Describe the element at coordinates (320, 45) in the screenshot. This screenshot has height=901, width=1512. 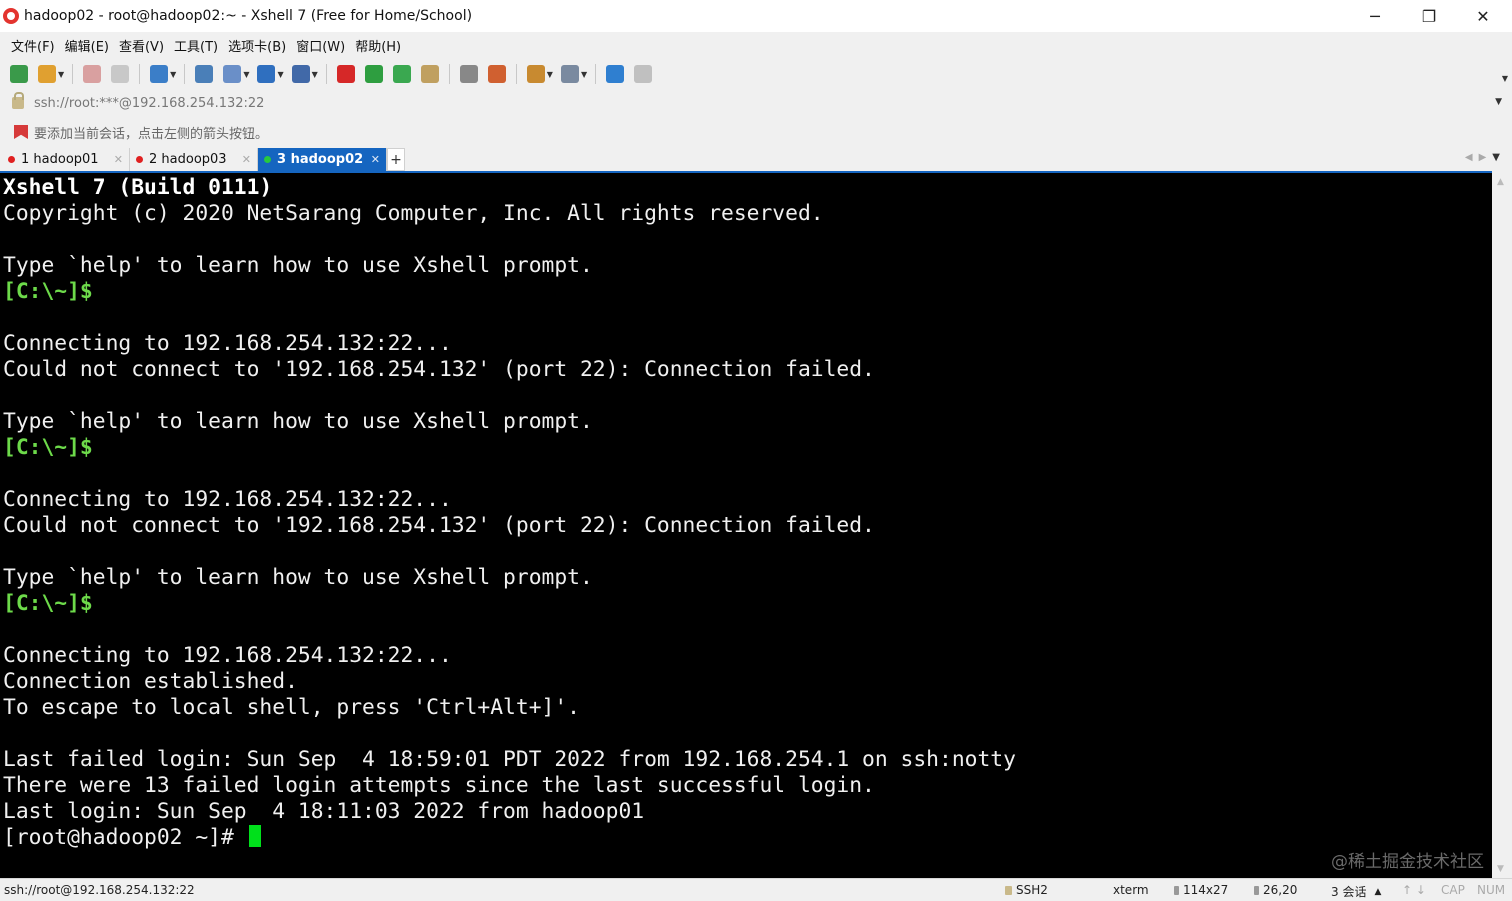
I see `menu-window: 窗口(W)` at that location.